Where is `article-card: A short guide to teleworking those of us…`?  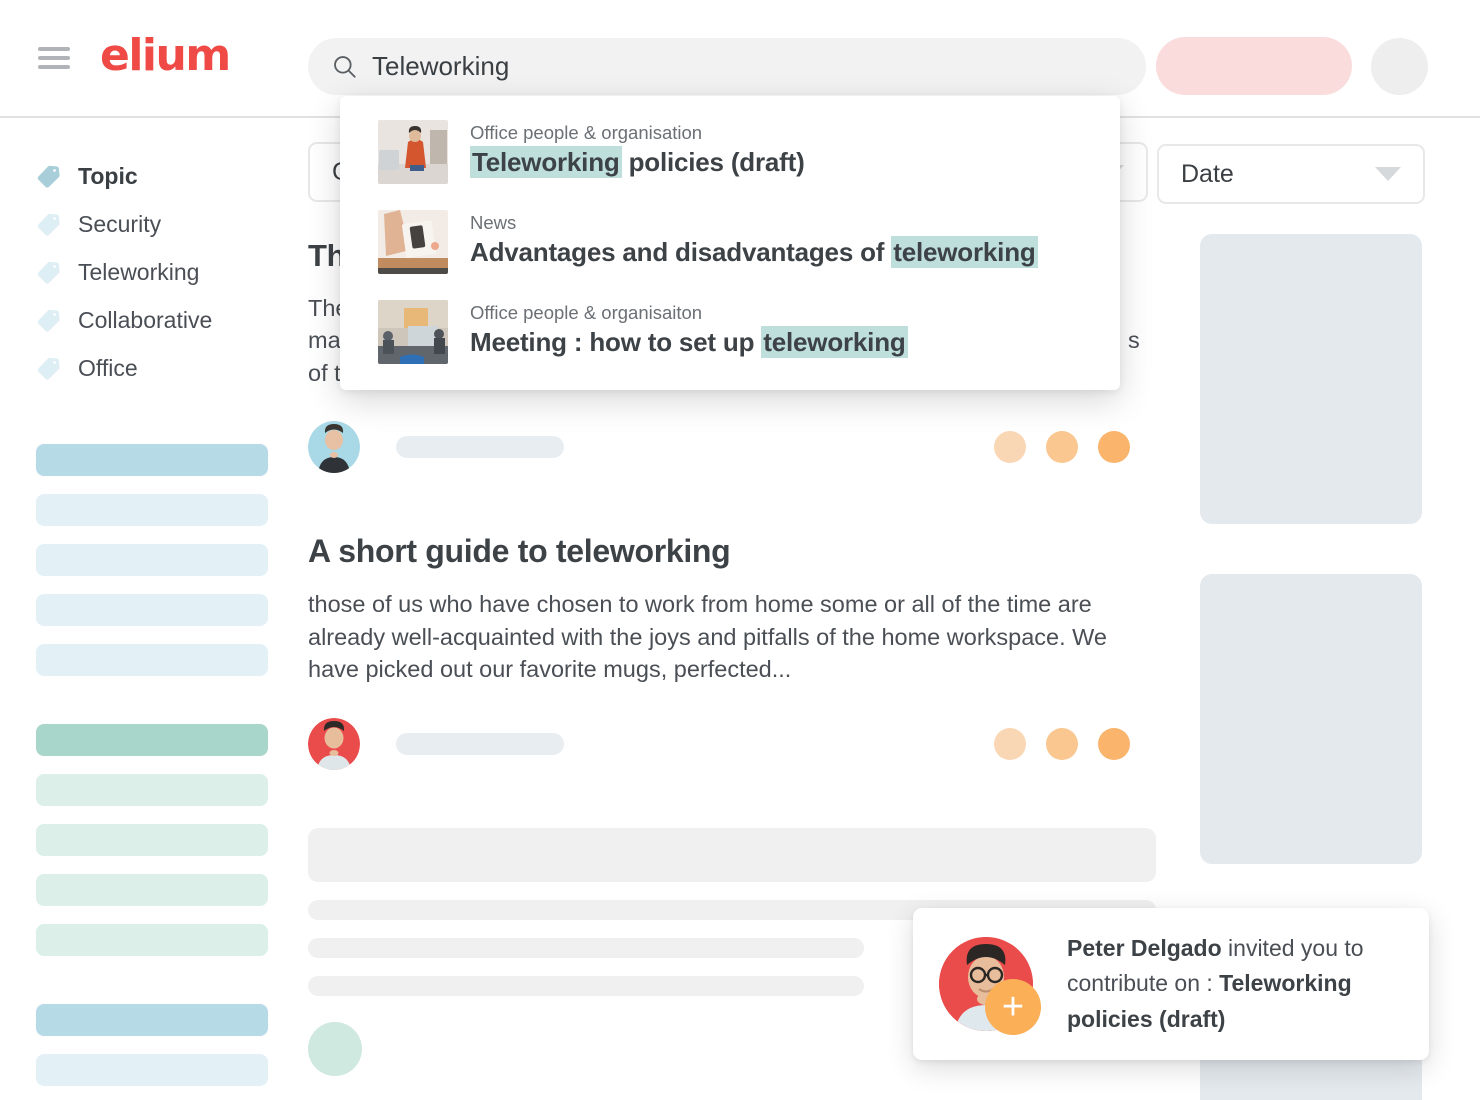 article-card: A short guide to teleworking those of us… is located at coordinates (732, 651).